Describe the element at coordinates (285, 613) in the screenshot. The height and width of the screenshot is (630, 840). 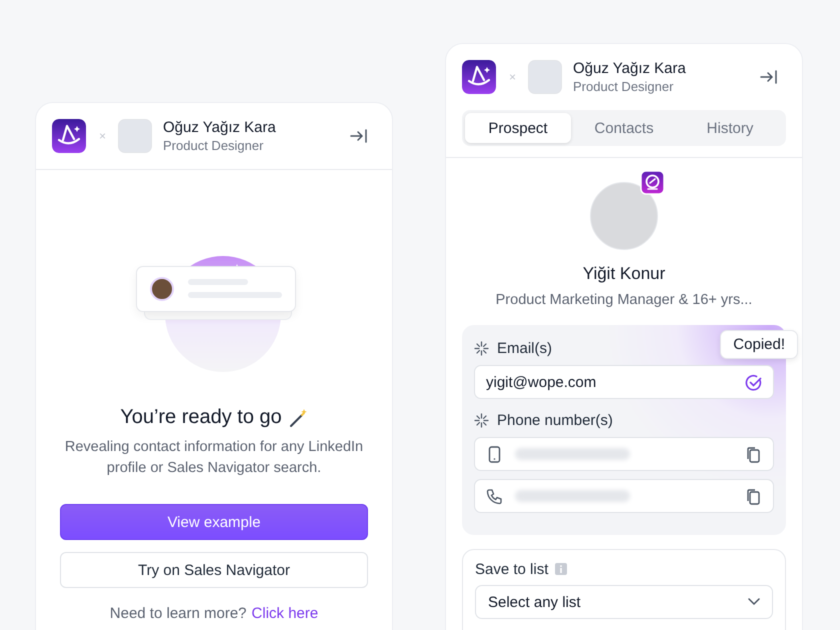
I see `click-here-link: Click here` at that location.